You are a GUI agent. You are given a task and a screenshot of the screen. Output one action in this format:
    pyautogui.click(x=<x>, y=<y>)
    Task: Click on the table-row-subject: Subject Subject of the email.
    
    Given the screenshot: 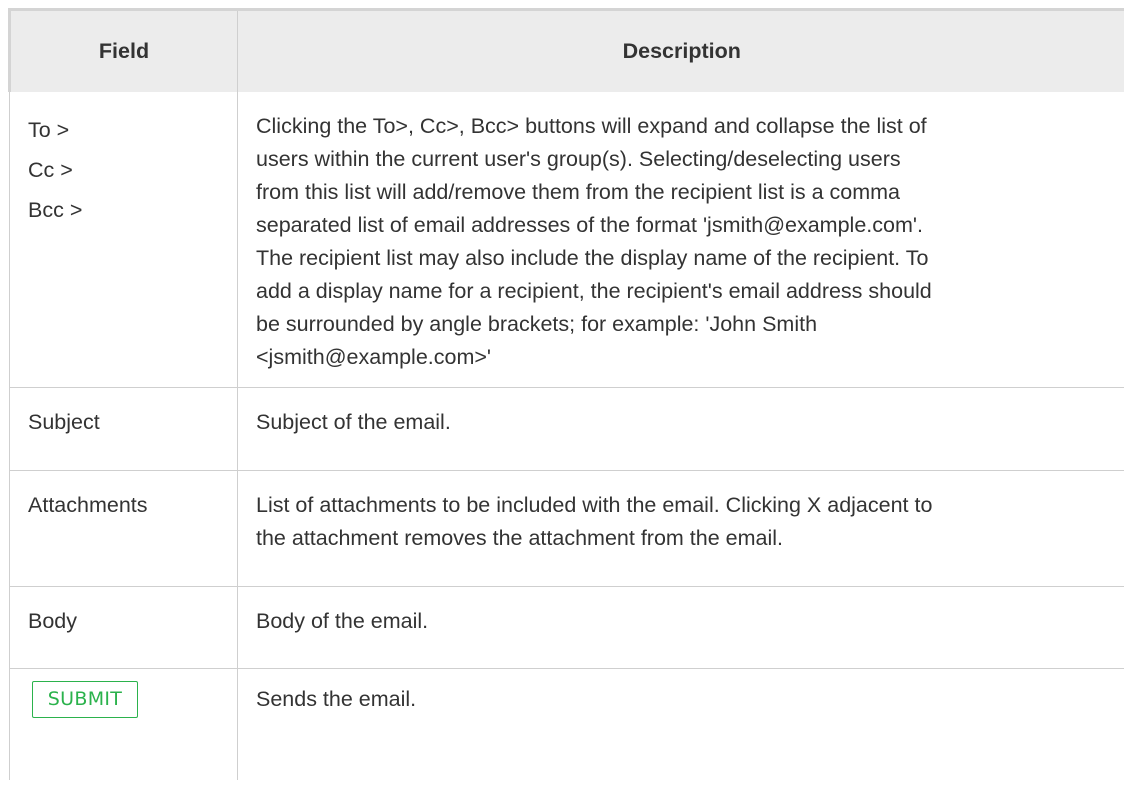 What is the action you would take?
    pyautogui.click(x=566, y=429)
    